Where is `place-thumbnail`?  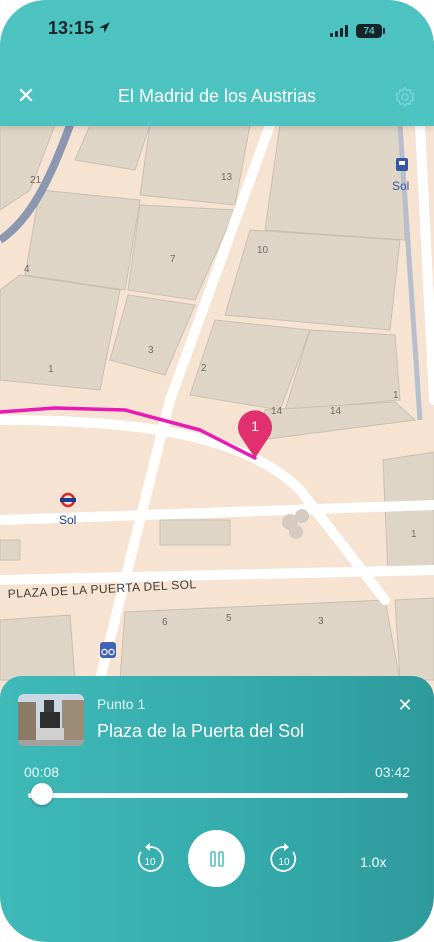
place-thumbnail is located at coordinates (51, 720).